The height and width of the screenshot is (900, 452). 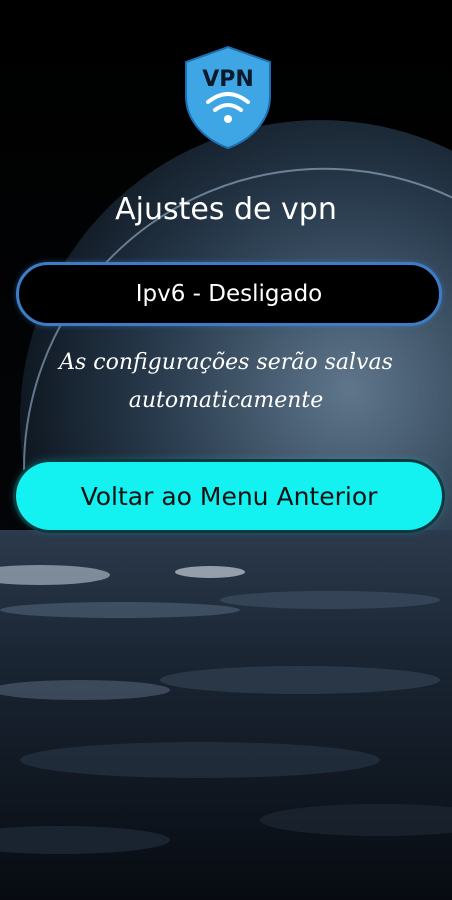 What do you see at coordinates (226, 362) in the screenshot?
I see `autosave-note-line1: As configurações serão salvas` at bounding box center [226, 362].